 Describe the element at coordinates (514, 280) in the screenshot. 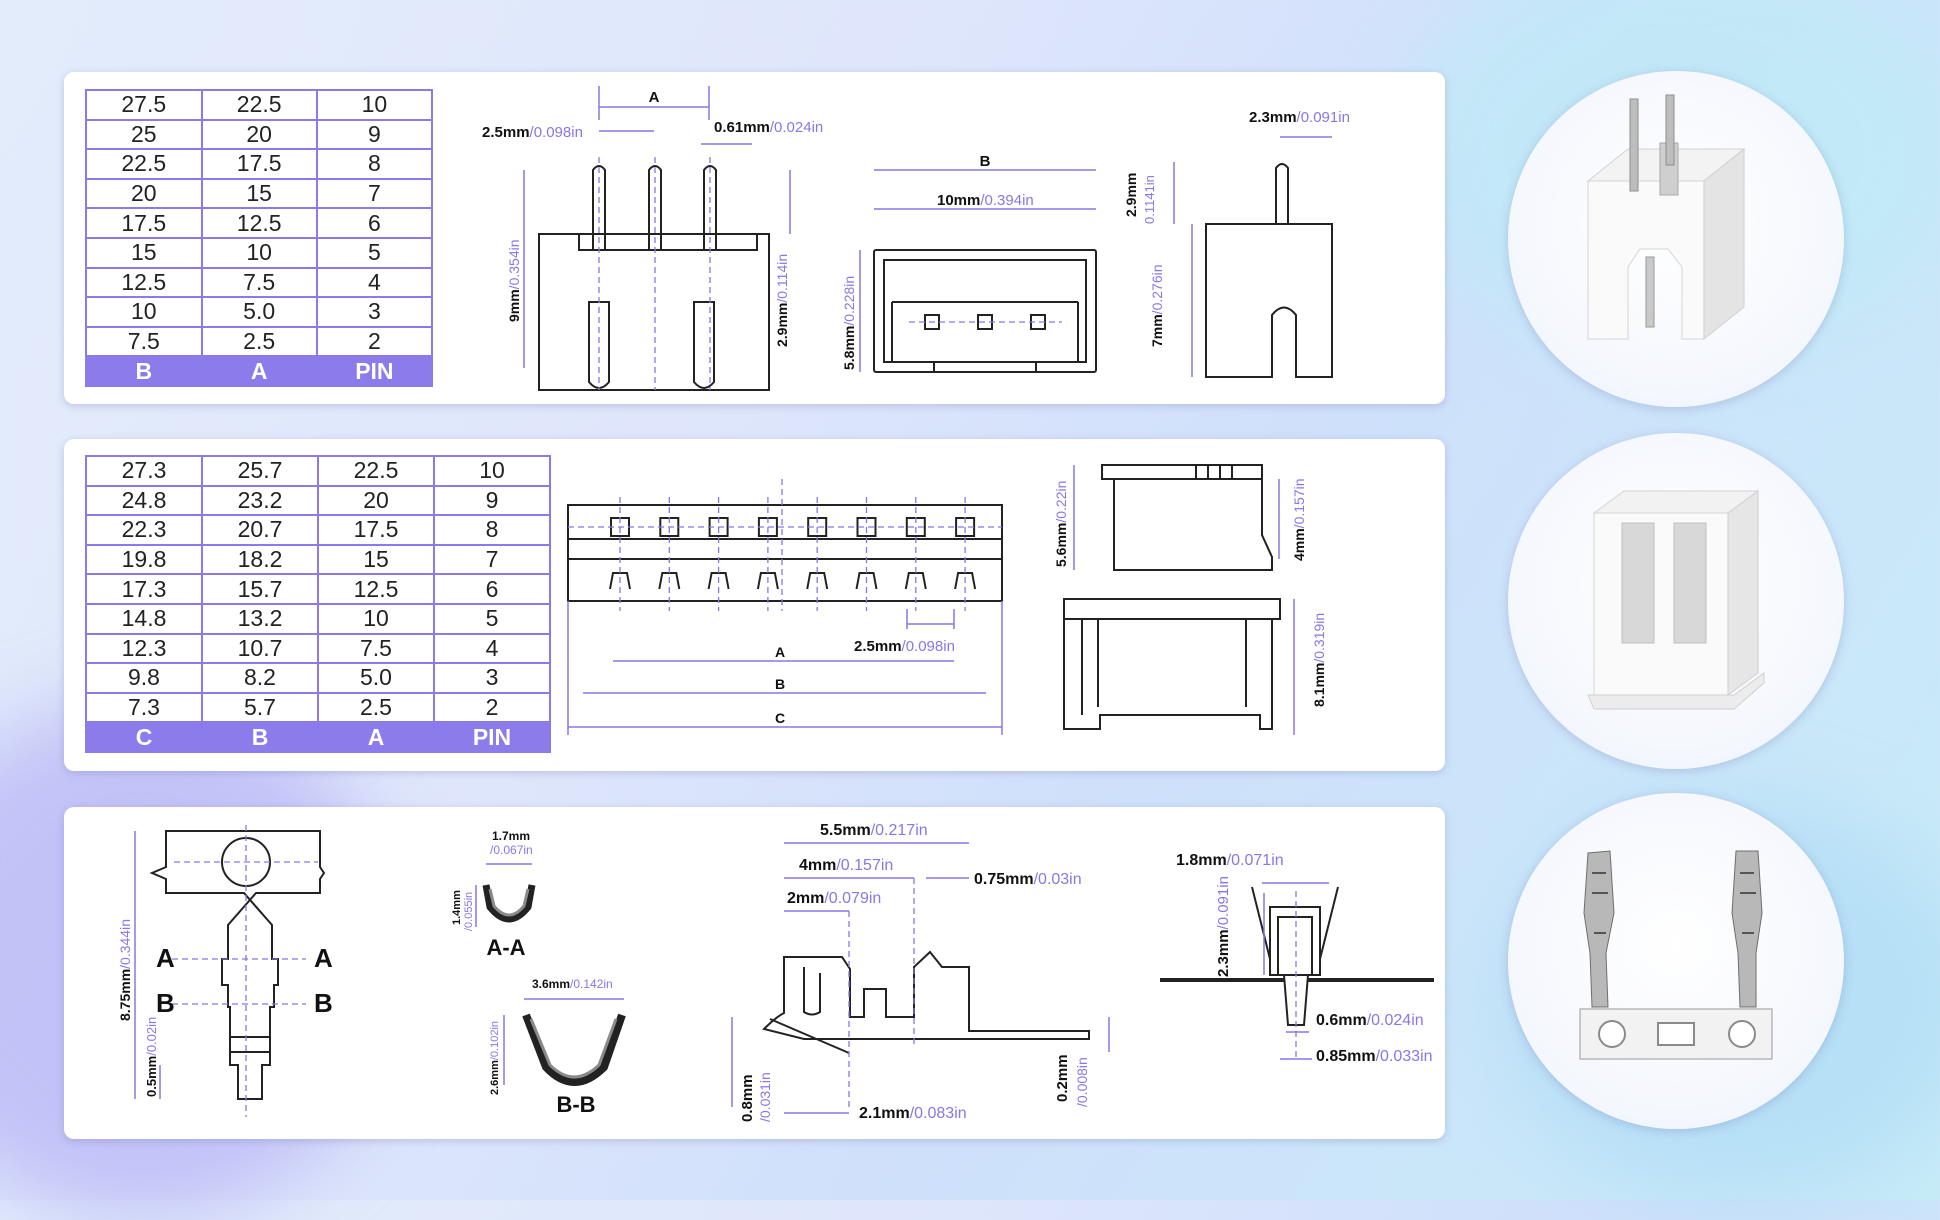

I see `dim-height: 9mm/0.354in` at that location.